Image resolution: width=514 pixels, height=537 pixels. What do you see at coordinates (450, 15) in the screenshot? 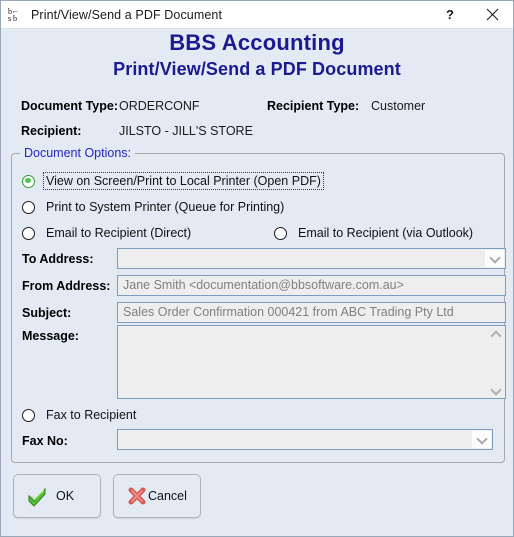
I see `help-button: ?` at bounding box center [450, 15].